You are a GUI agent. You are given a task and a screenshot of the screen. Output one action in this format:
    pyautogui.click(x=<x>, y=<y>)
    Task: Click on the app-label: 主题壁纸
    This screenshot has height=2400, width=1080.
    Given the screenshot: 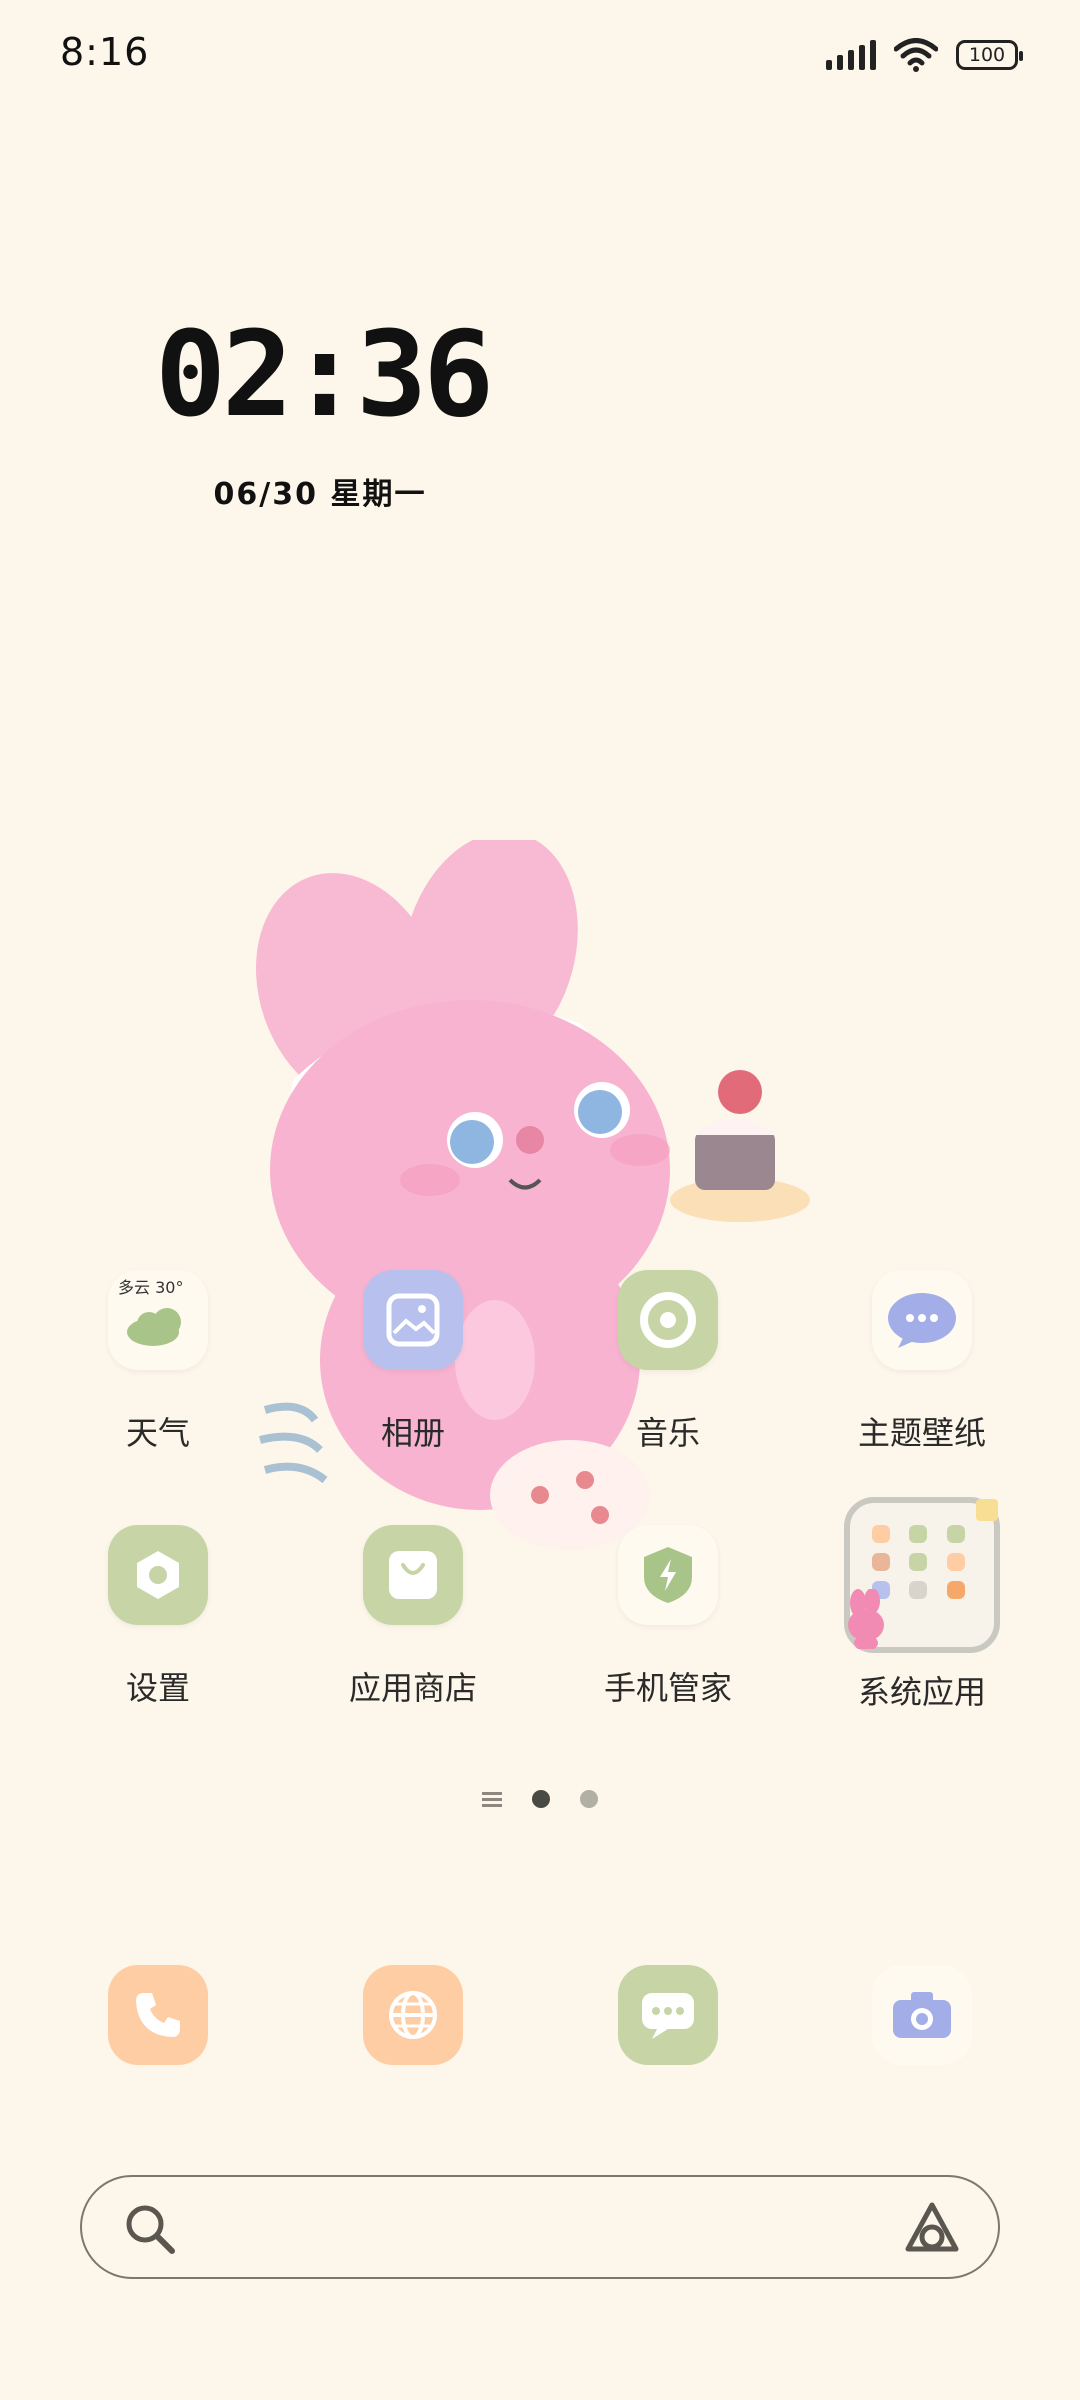 What is the action you would take?
    pyautogui.click(x=921, y=1433)
    